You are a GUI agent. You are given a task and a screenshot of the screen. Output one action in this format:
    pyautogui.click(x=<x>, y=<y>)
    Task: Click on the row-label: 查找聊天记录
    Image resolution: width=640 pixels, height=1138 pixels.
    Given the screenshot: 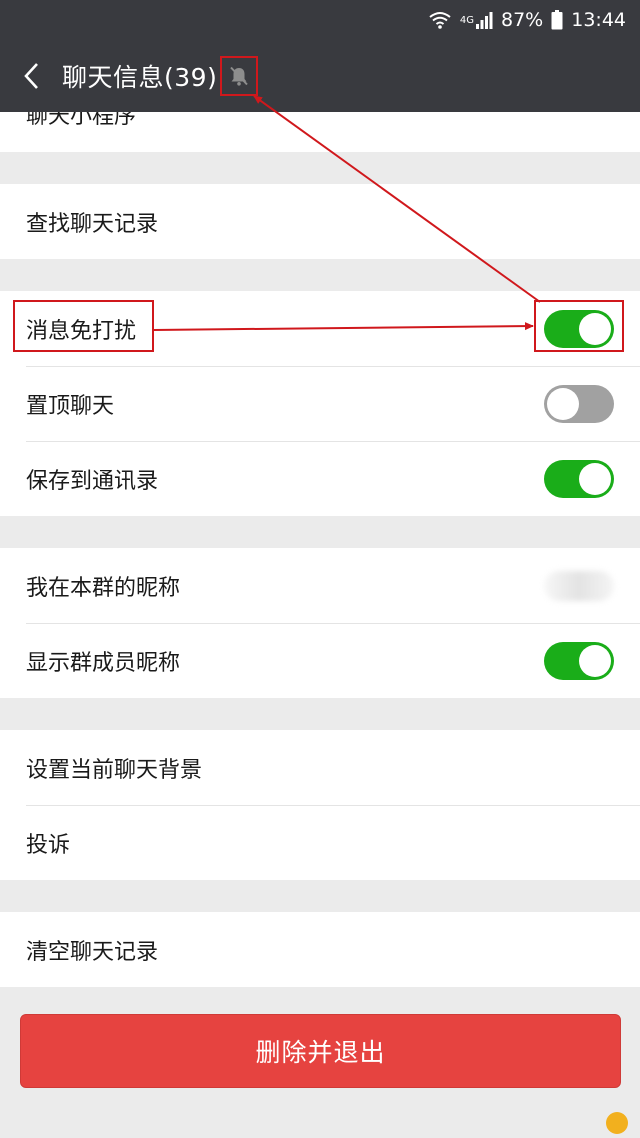 What is the action you would take?
    pyautogui.click(x=92, y=224)
    